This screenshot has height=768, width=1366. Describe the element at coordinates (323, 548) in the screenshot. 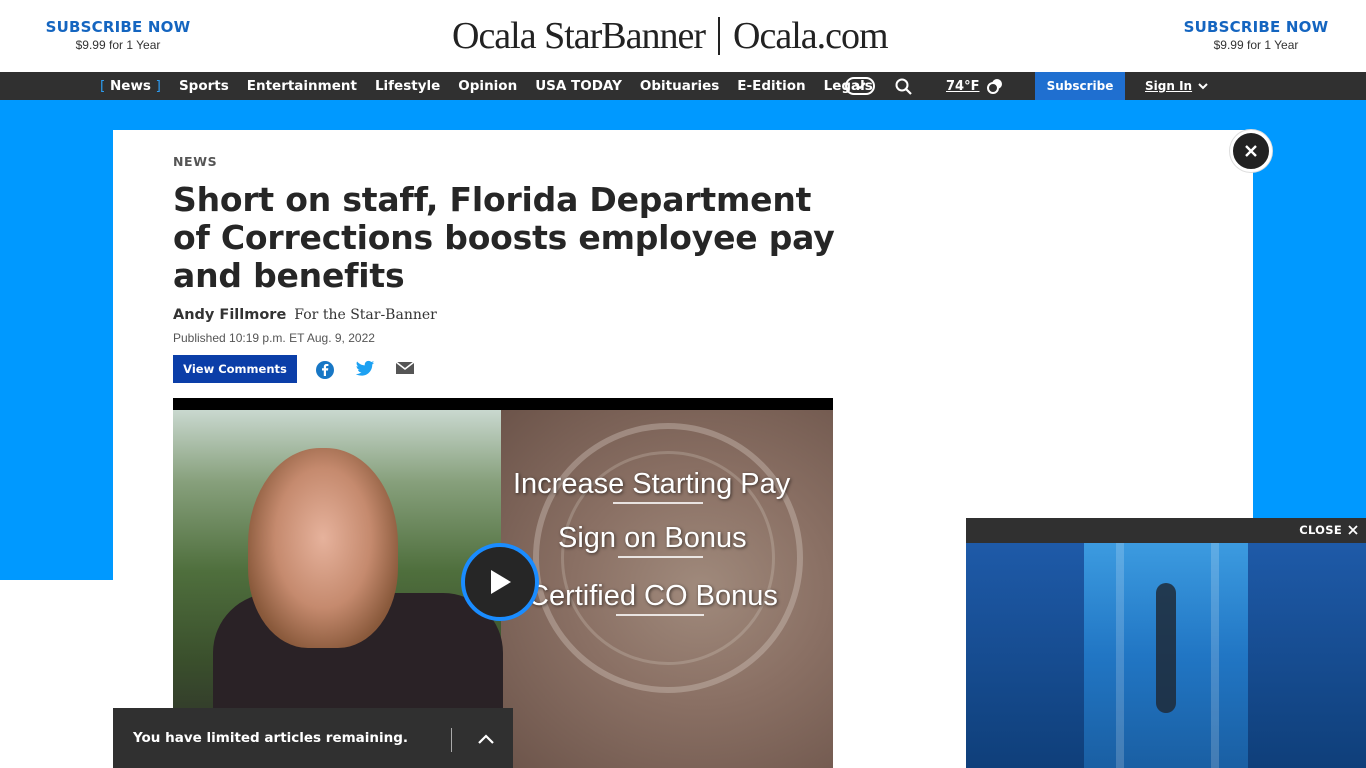

I see `video-person-head` at that location.